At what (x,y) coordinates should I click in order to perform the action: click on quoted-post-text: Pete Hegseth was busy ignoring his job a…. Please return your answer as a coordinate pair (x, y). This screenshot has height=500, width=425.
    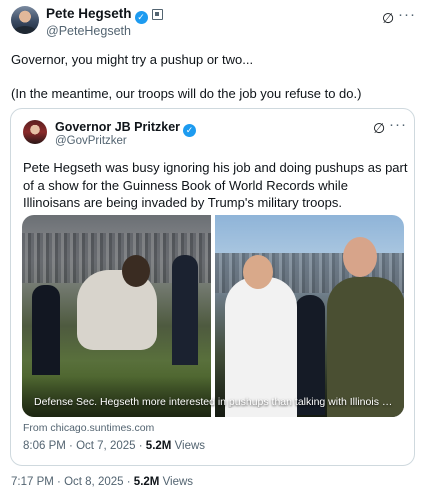
    Looking at the image, I should click on (215, 185).